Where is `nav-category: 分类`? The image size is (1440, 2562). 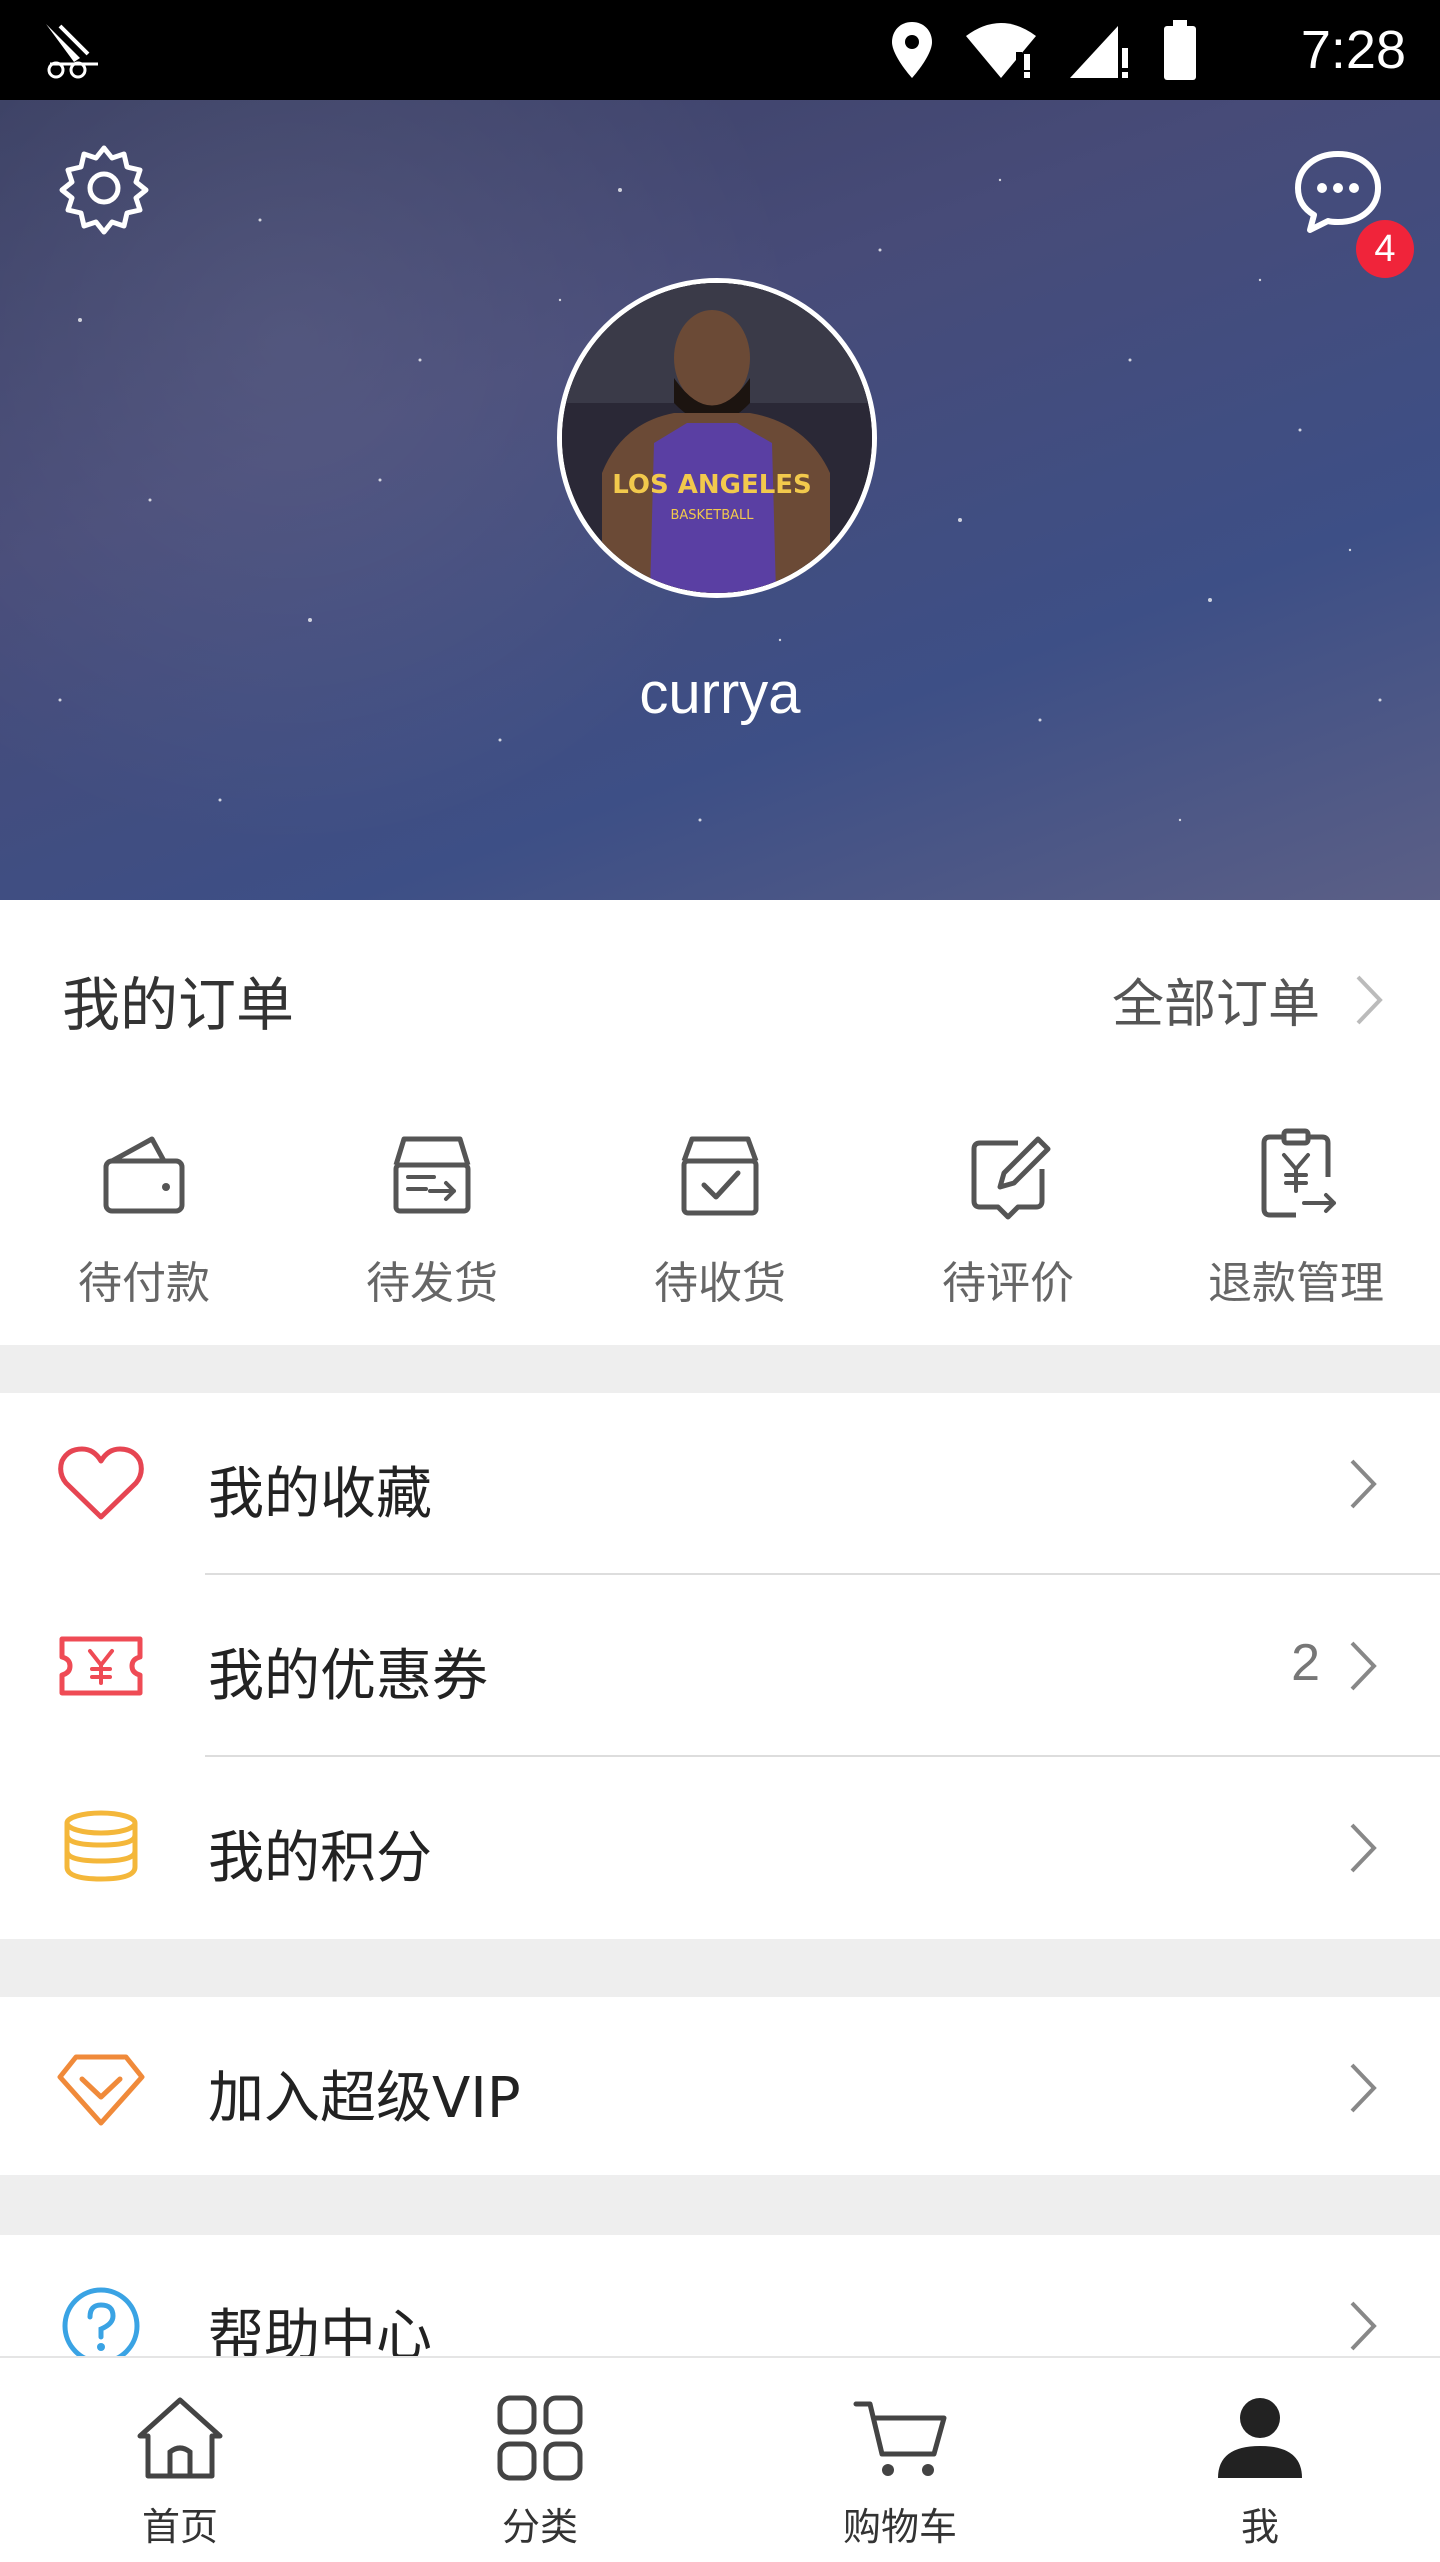
nav-category: 分类 is located at coordinates (540, 2460).